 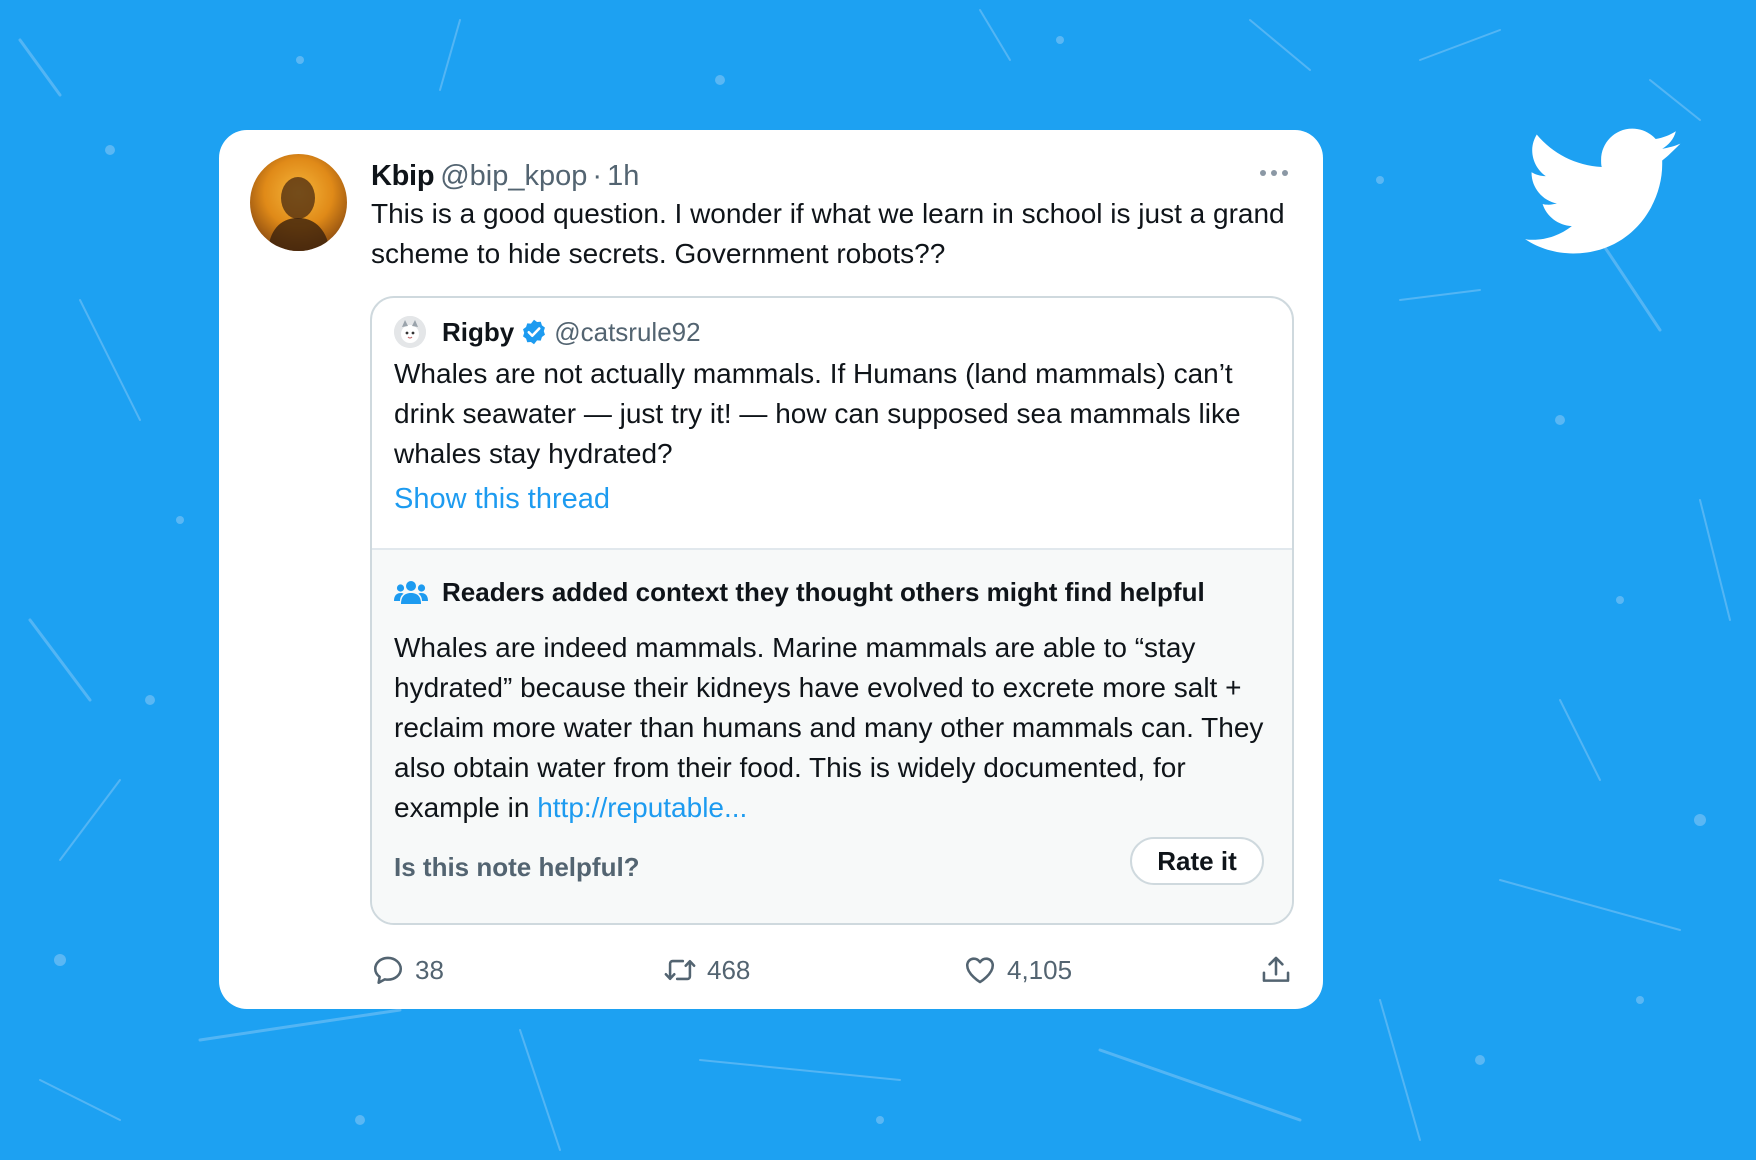 I want to click on tweet-header: Kbip @bip_kpop · 1h, so click(x=505, y=176).